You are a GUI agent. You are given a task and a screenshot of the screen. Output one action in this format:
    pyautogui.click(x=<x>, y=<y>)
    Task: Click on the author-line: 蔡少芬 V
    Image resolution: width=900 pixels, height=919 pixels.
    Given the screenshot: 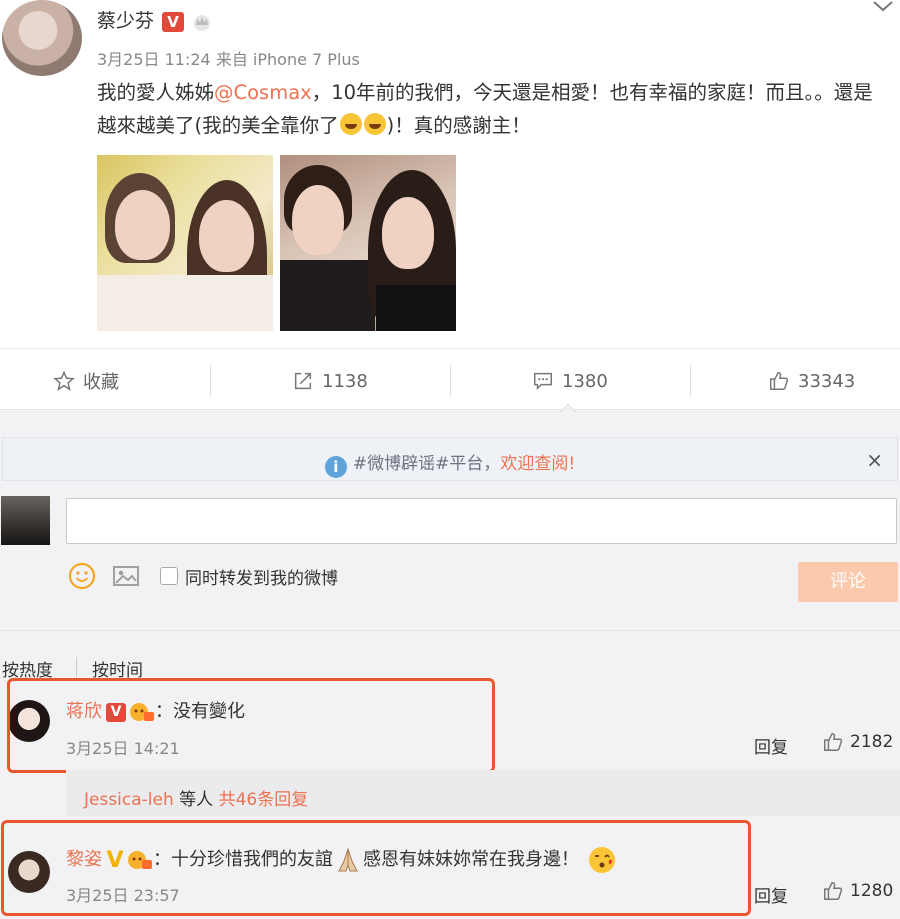 What is the action you would take?
    pyautogui.click(x=155, y=19)
    